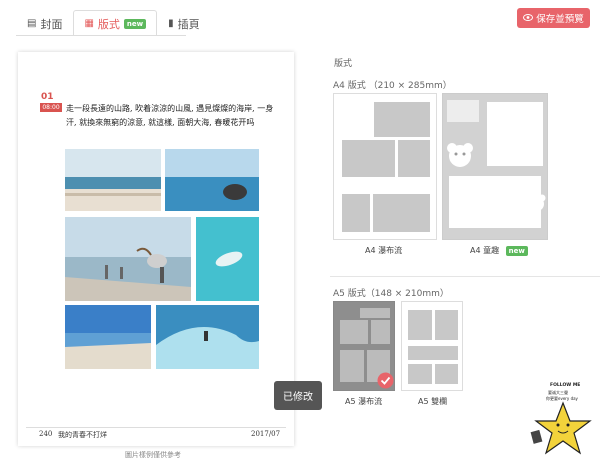 The height and width of the screenshot is (460, 600). I want to click on bookmark-icon: ▮, so click(171, 23).